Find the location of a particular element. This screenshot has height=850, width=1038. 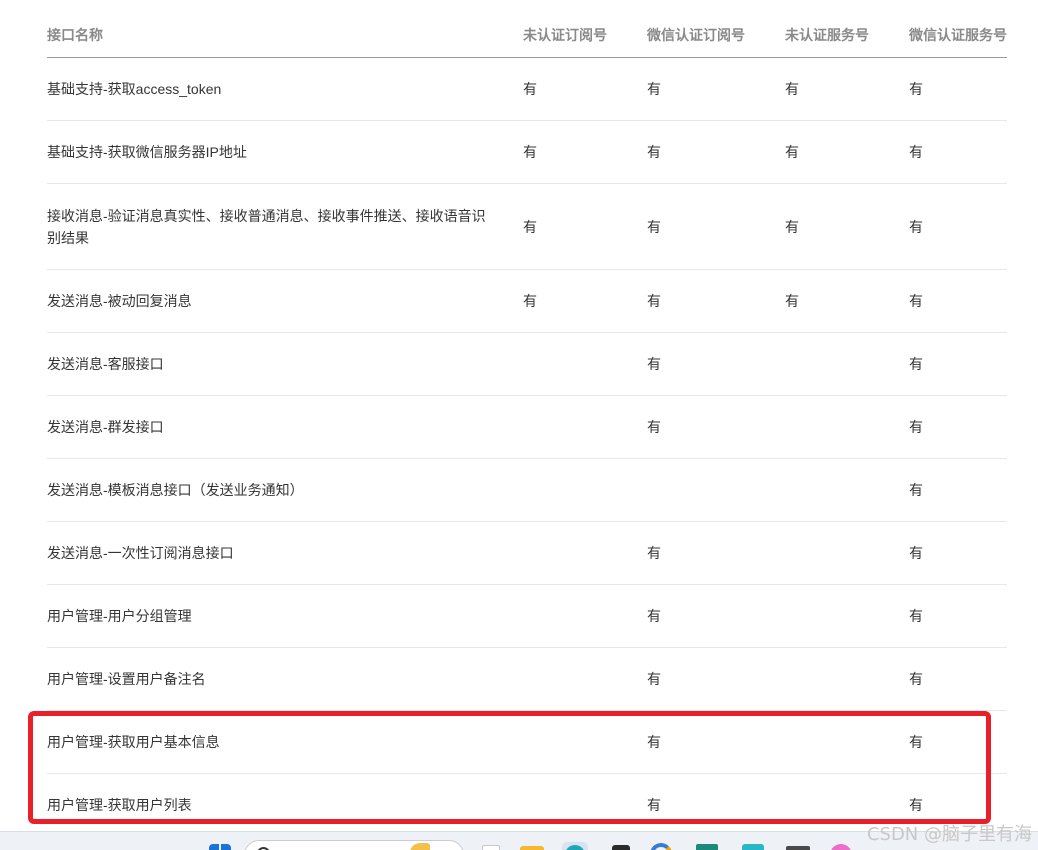

table-row: 发送消息-客服接口 有 有 is located at coordinates (527, 364).